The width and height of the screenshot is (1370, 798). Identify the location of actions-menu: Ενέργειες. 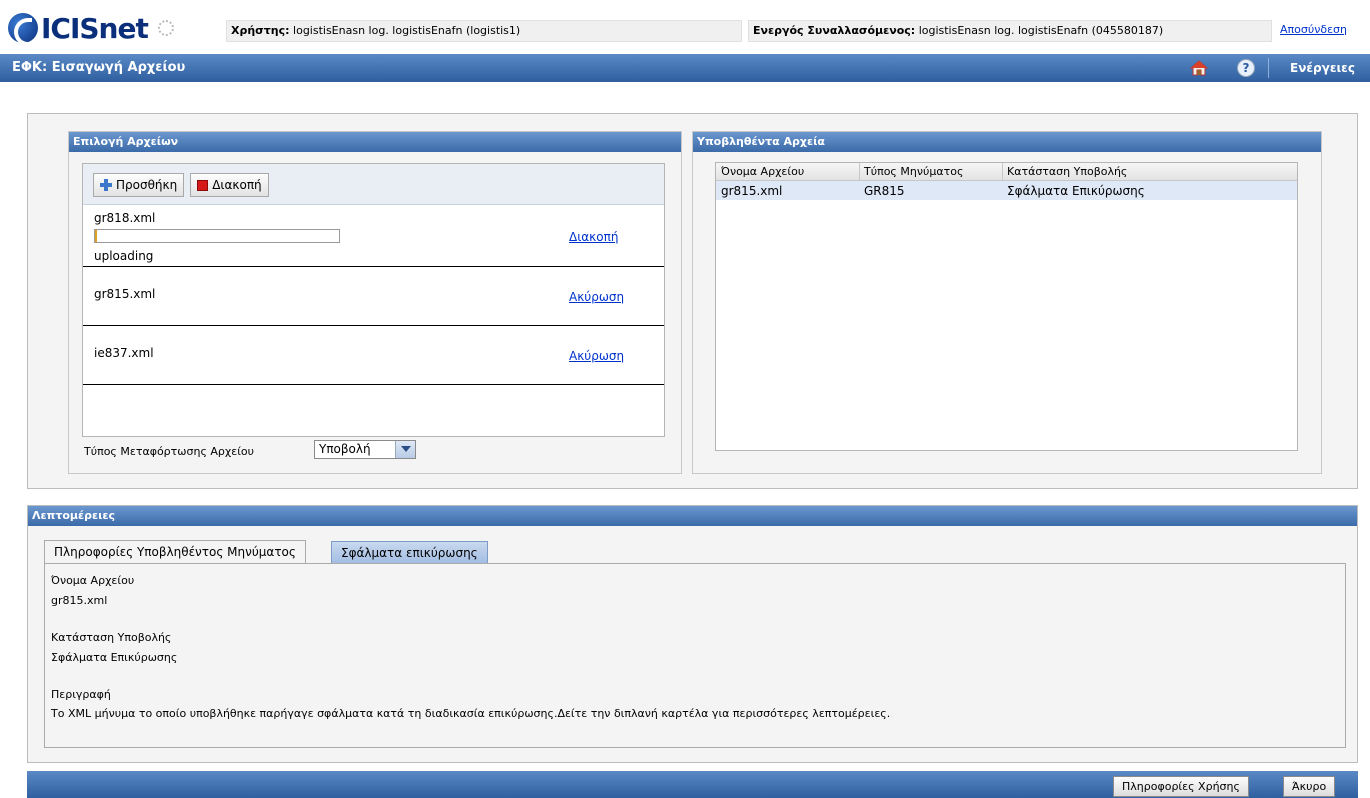
(1322, 68).